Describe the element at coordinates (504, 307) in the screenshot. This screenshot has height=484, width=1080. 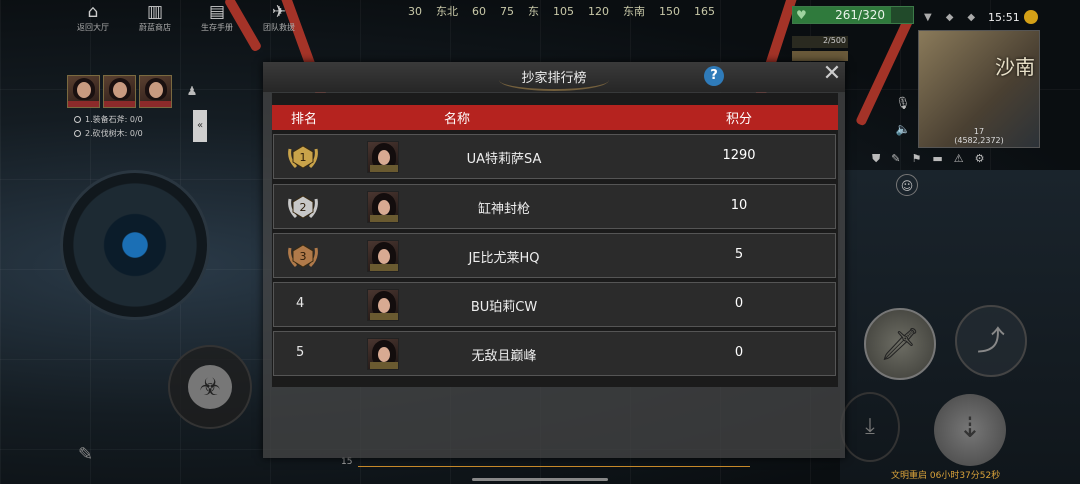
I see `player-name: BU珀莉CW` at that location.